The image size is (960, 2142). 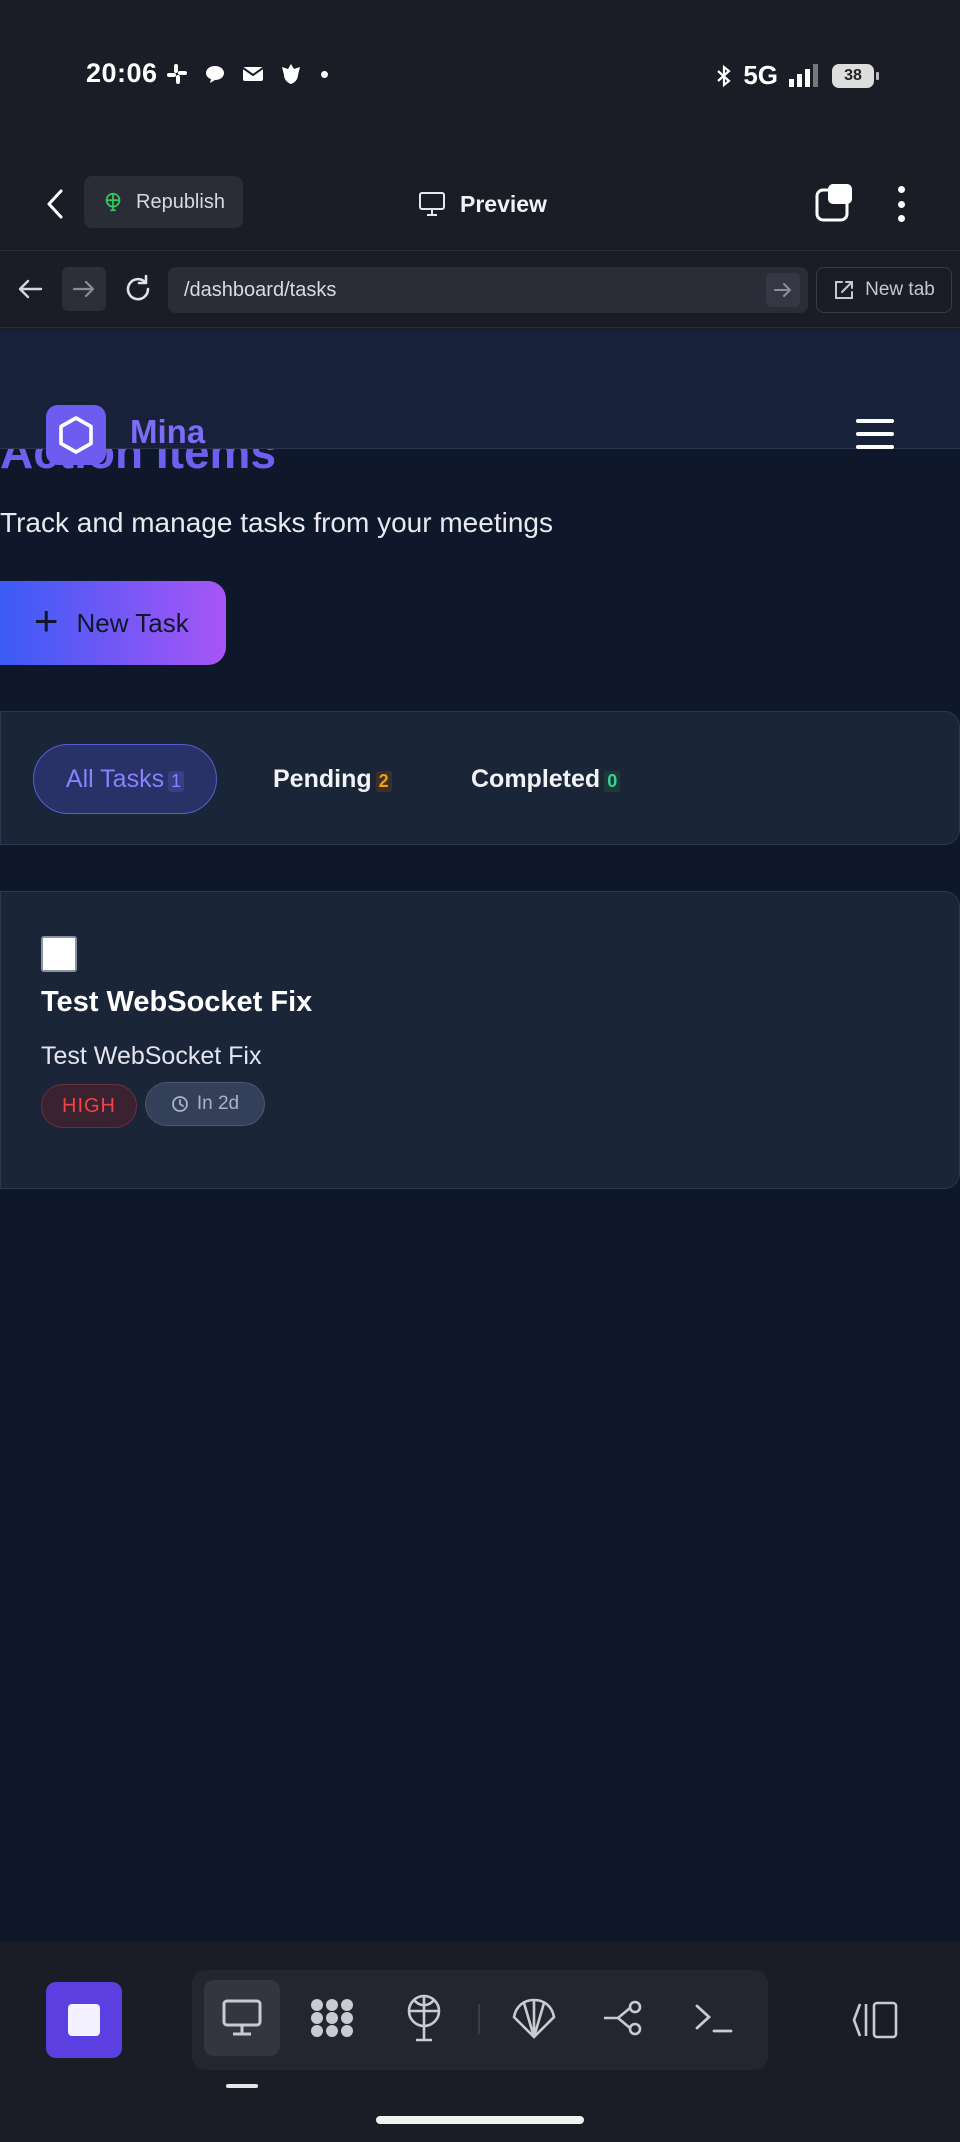 What do you see at coordinates (260, 289) in the screenshot?
I see `url-text: /dashboard/tasks` at bounding box center [260, 289].